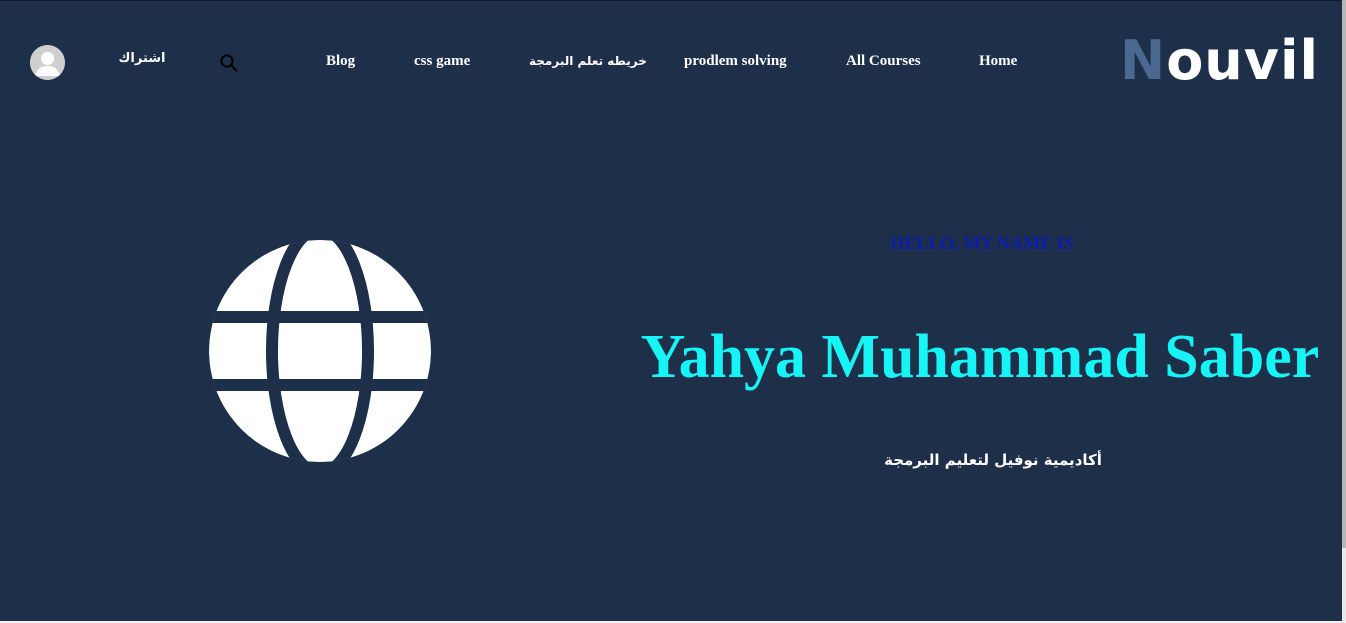  I want to click on site-logo: Nouvil, so click(1219, 61).